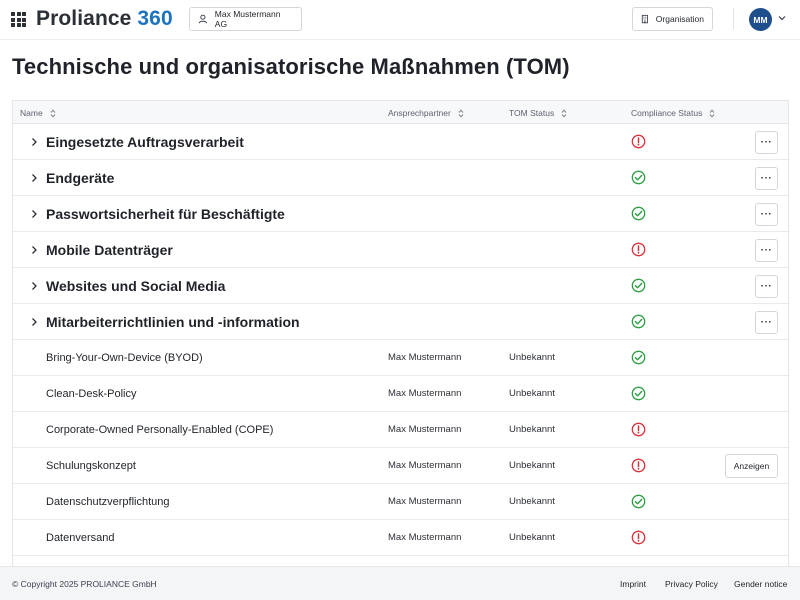 Image resolution: width=800 pixels, height=600 pixels. Describe the element at coordinates (18, 19) in the screenshot. I see `app-grid-icon` at that location.